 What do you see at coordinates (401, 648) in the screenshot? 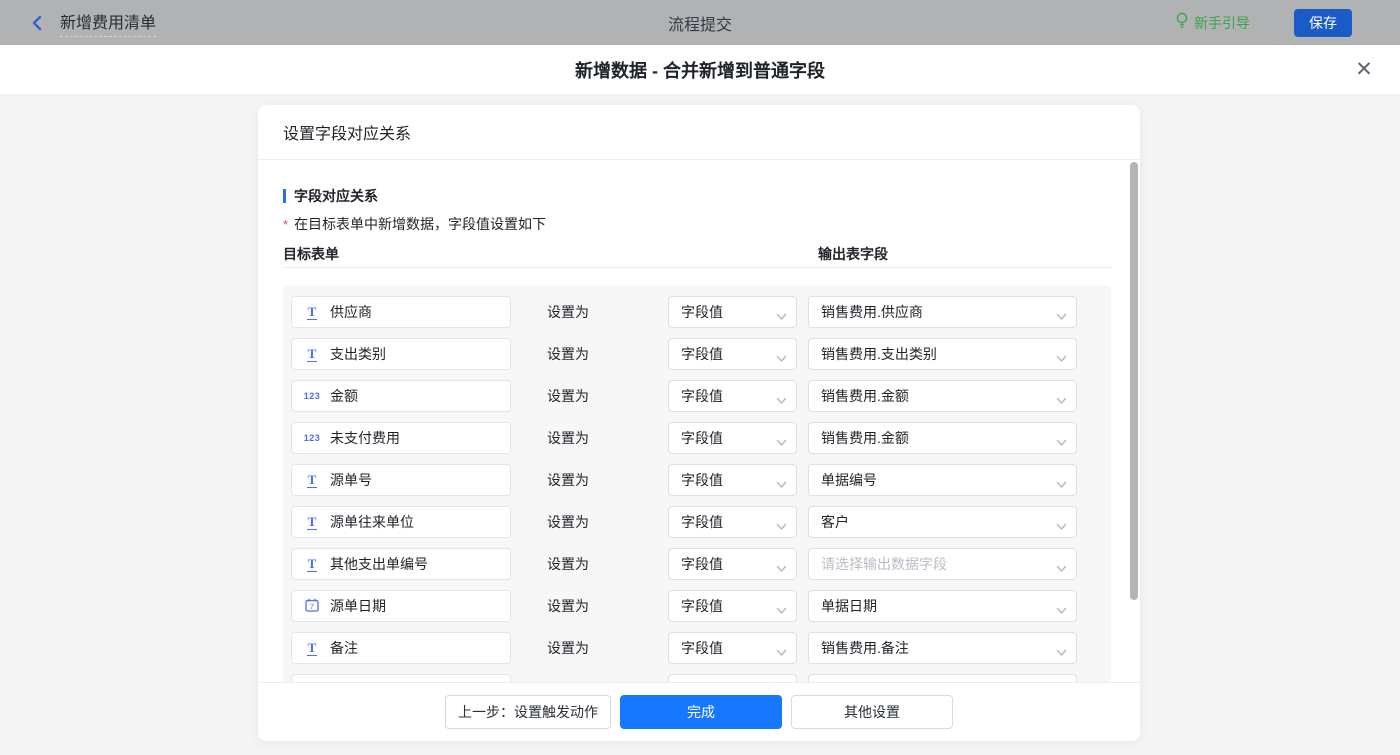
I see `target-field-box: T 备注` at bounding box center [401, 648].